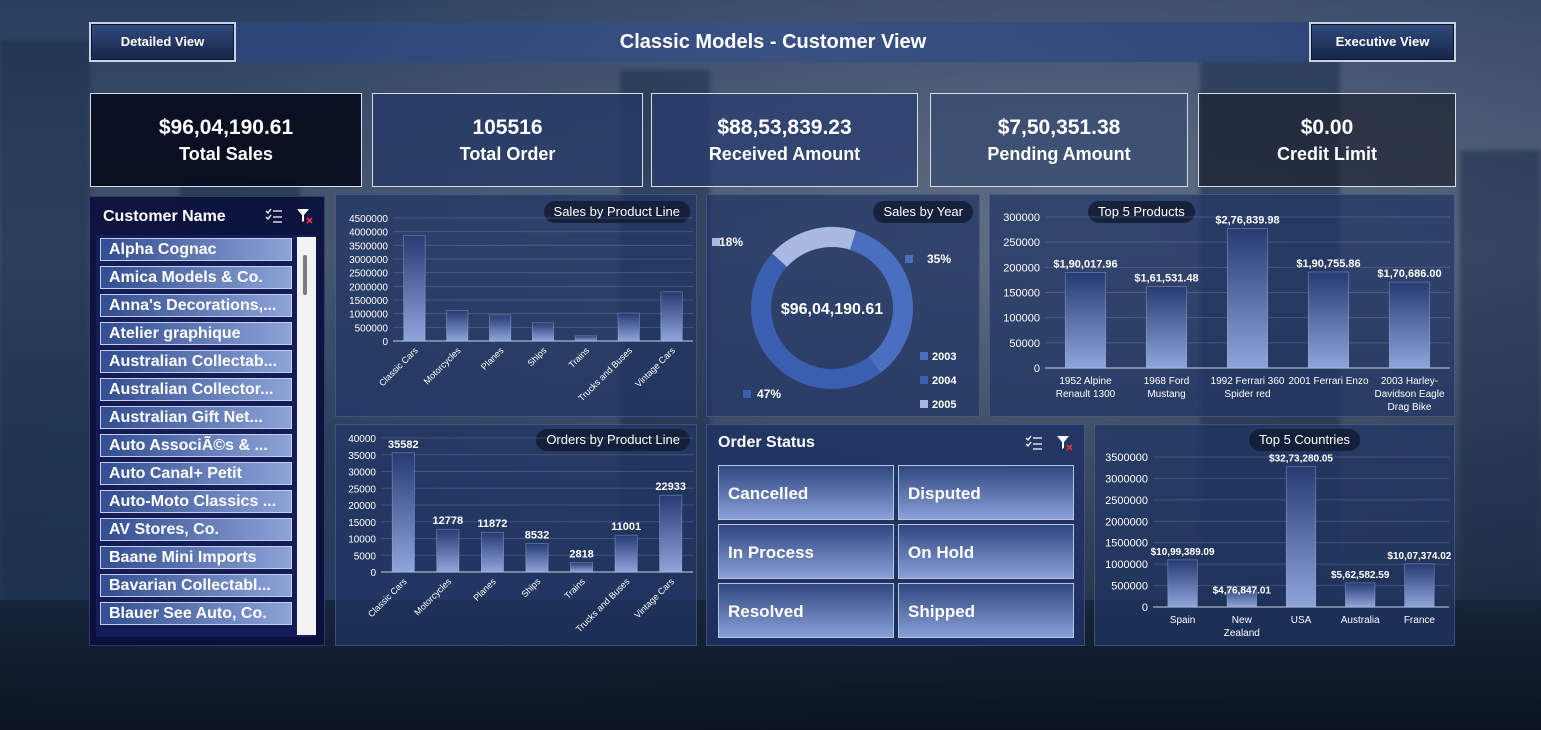  What do you see at coordinates (196, 333) in the screenshot?
I see `customer-slicer-item: Atelier graphique` at bounding box center [196, 333].